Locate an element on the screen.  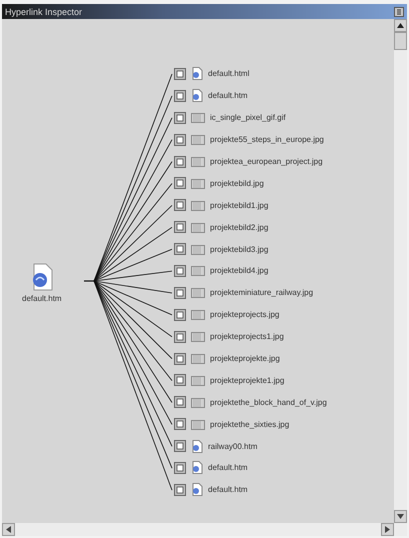
scroll-left-button is located at coordinates (8, 529).